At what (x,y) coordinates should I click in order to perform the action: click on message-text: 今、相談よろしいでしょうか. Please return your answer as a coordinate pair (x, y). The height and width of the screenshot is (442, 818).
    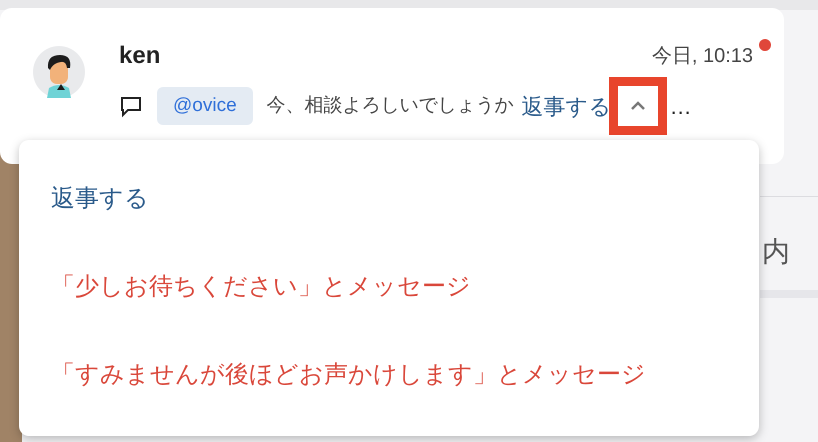
    Looking at the image, I should click on (390, 106).